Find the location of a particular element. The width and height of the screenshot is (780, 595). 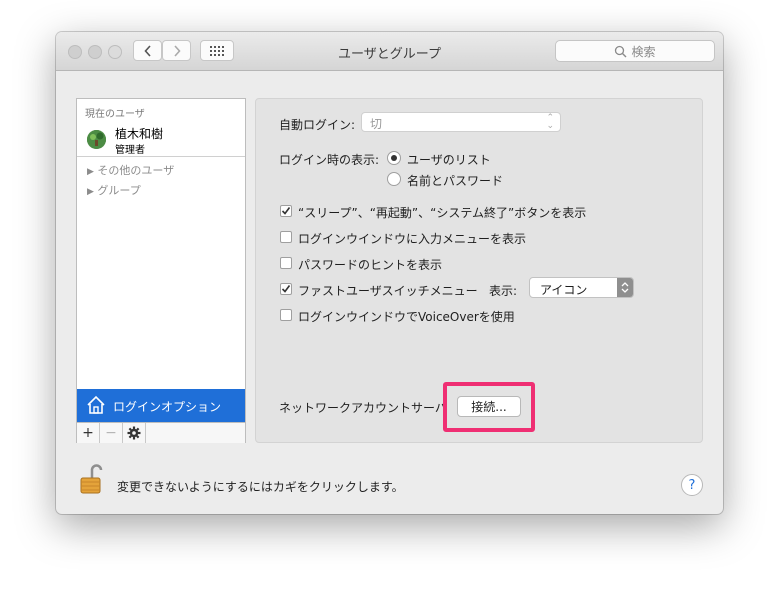

sidebar-toolbar: + − is located at coordinates (161, 432).